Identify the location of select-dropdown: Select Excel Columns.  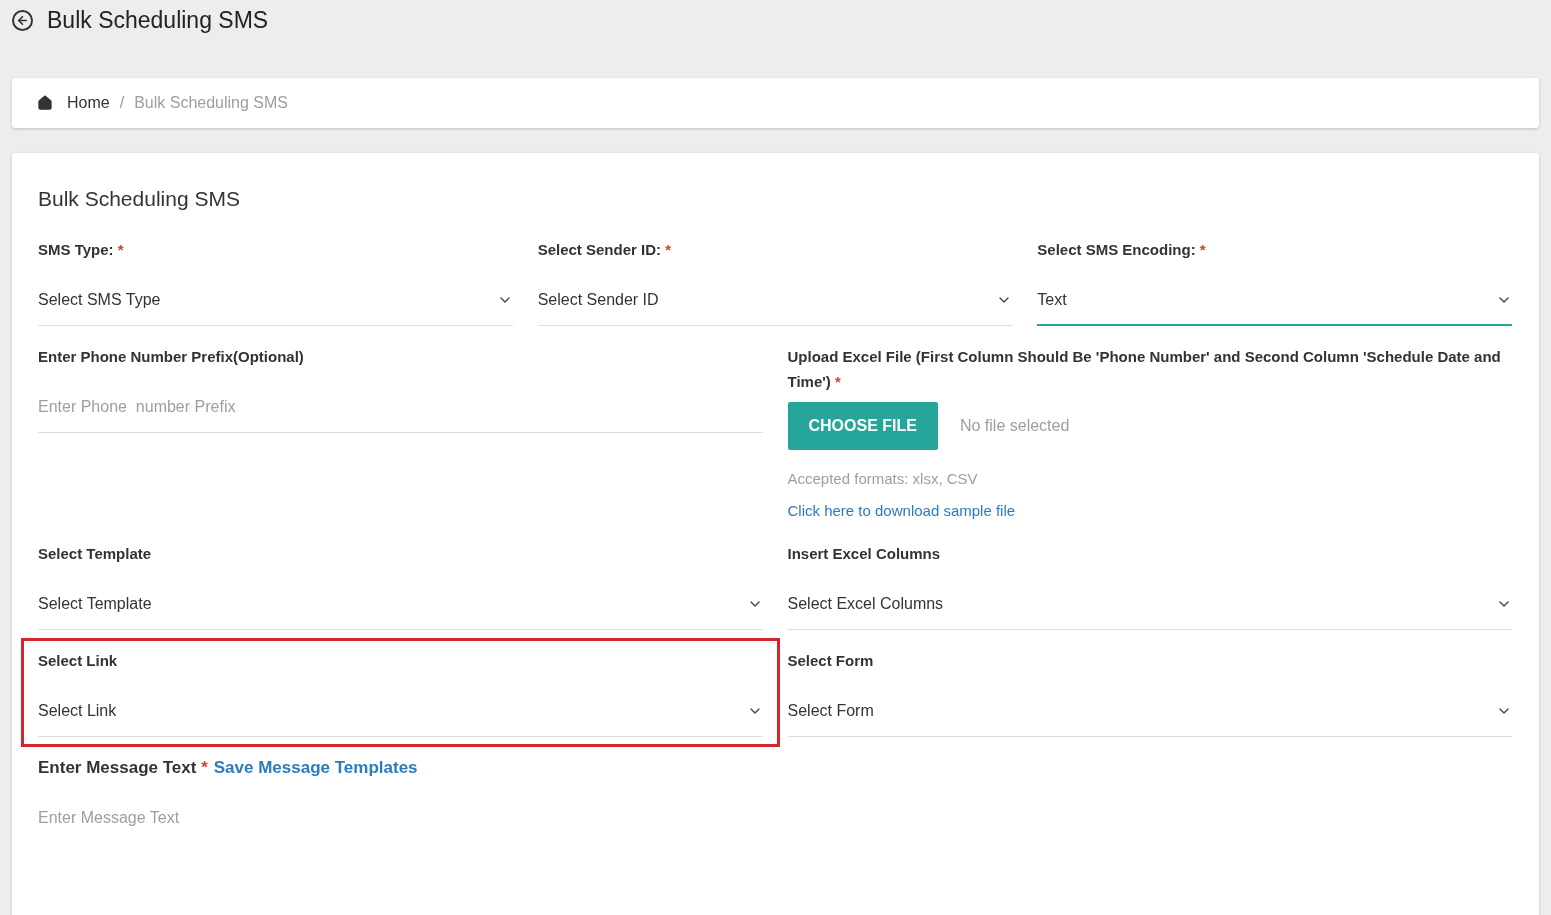
(1149, 604).